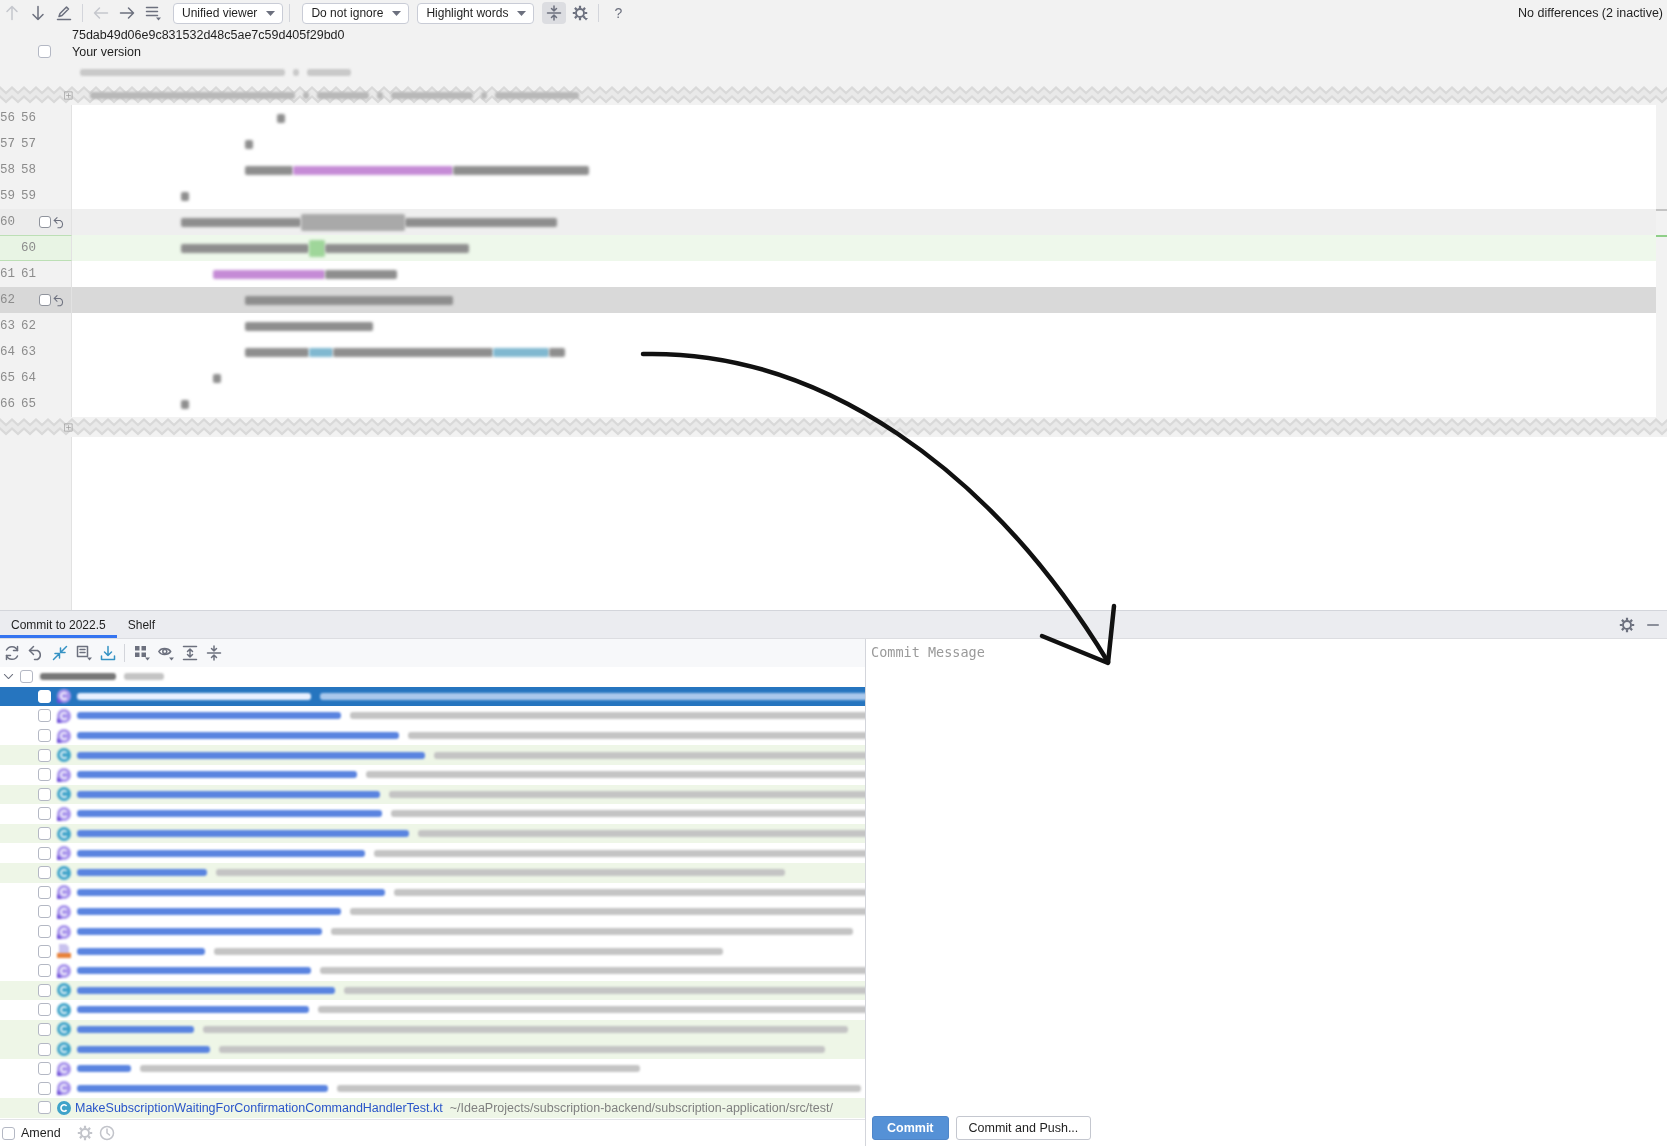  Describe the element at coordinates (7, 300) in the screenshot. I see `line-number: 62` at that location.